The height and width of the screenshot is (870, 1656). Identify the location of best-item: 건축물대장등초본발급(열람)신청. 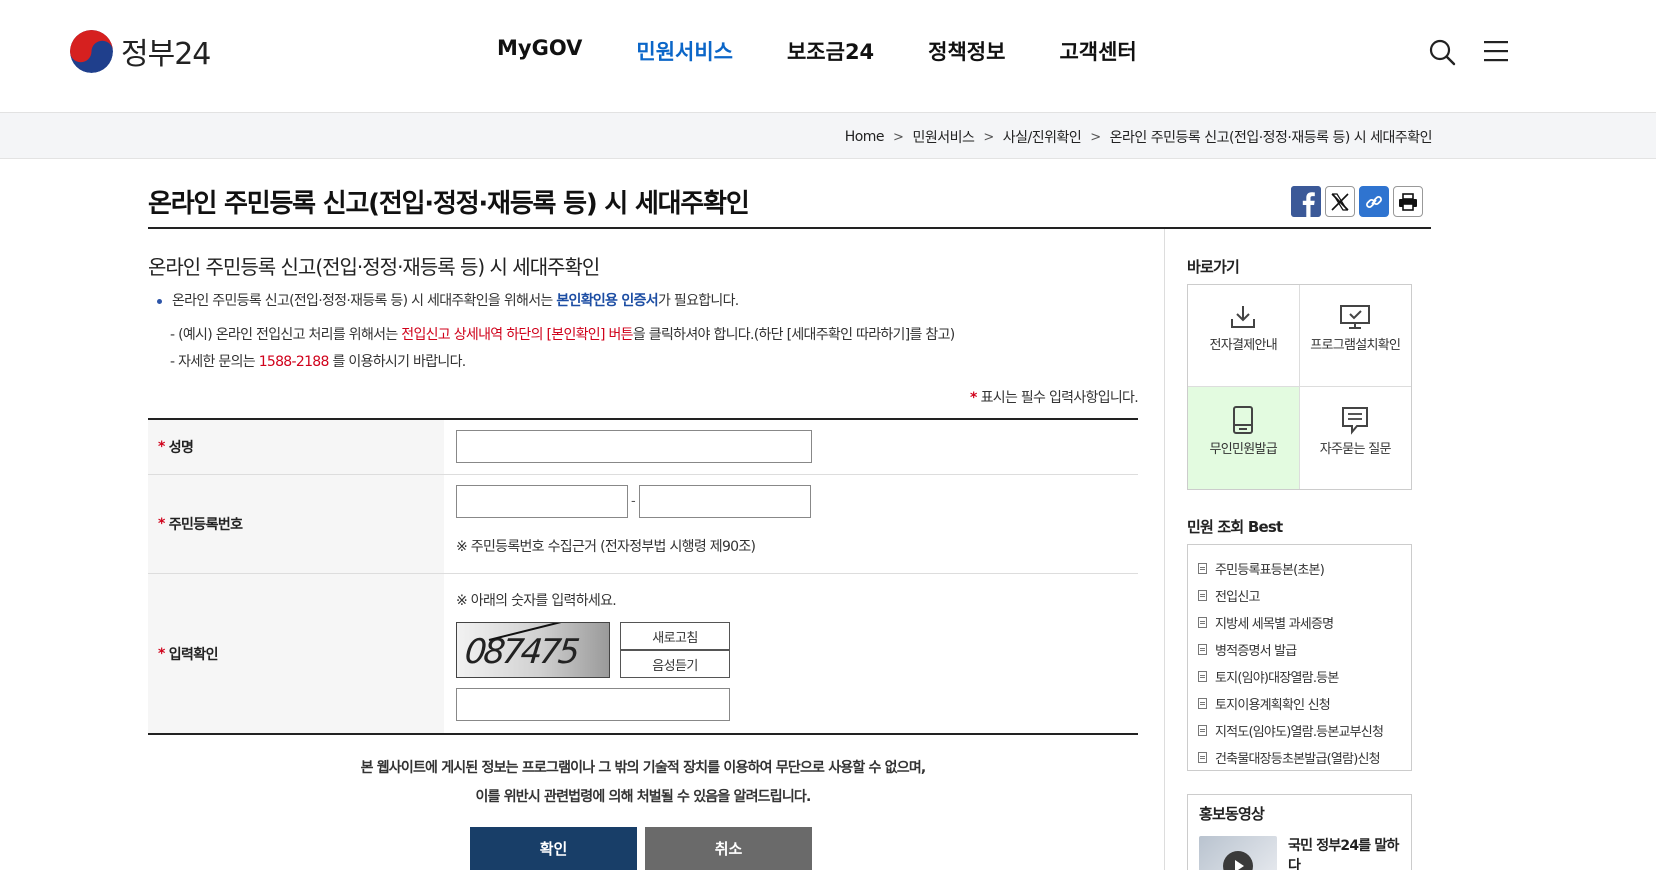
(1299, 757).